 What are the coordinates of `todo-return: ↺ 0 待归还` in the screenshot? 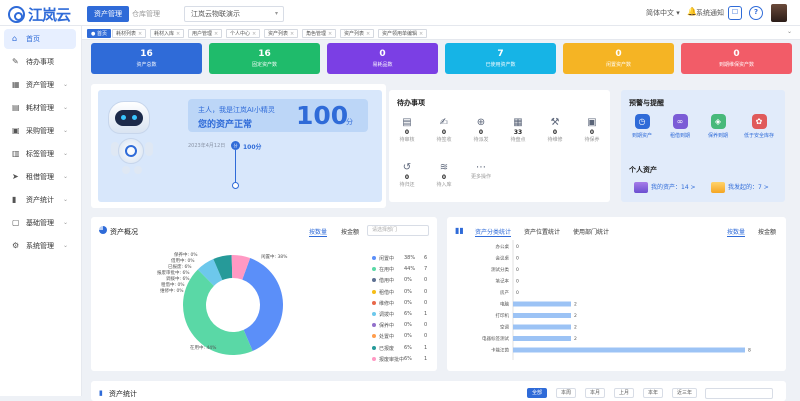 It's located at (407, 175).